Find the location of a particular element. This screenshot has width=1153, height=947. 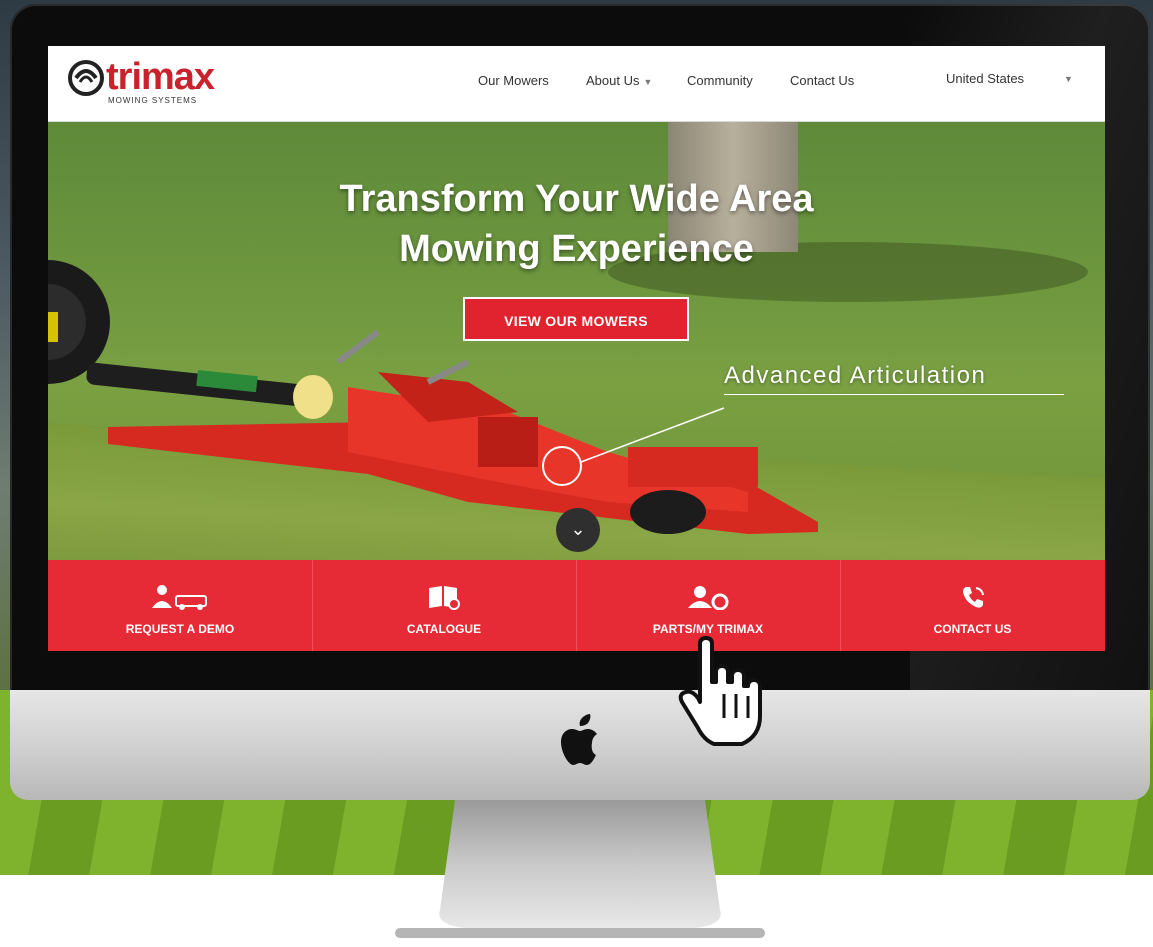

nav-community: Community is located at coordinates (720, 80).